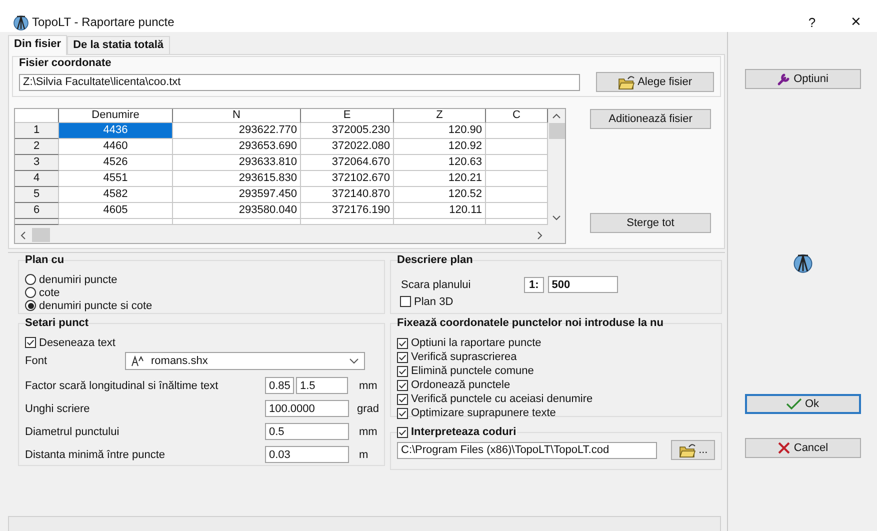 This screenshot has height=531, width=877. Describe the element at coordinates (626, 82) in the screenshot. I see `folder-icon` at that location.